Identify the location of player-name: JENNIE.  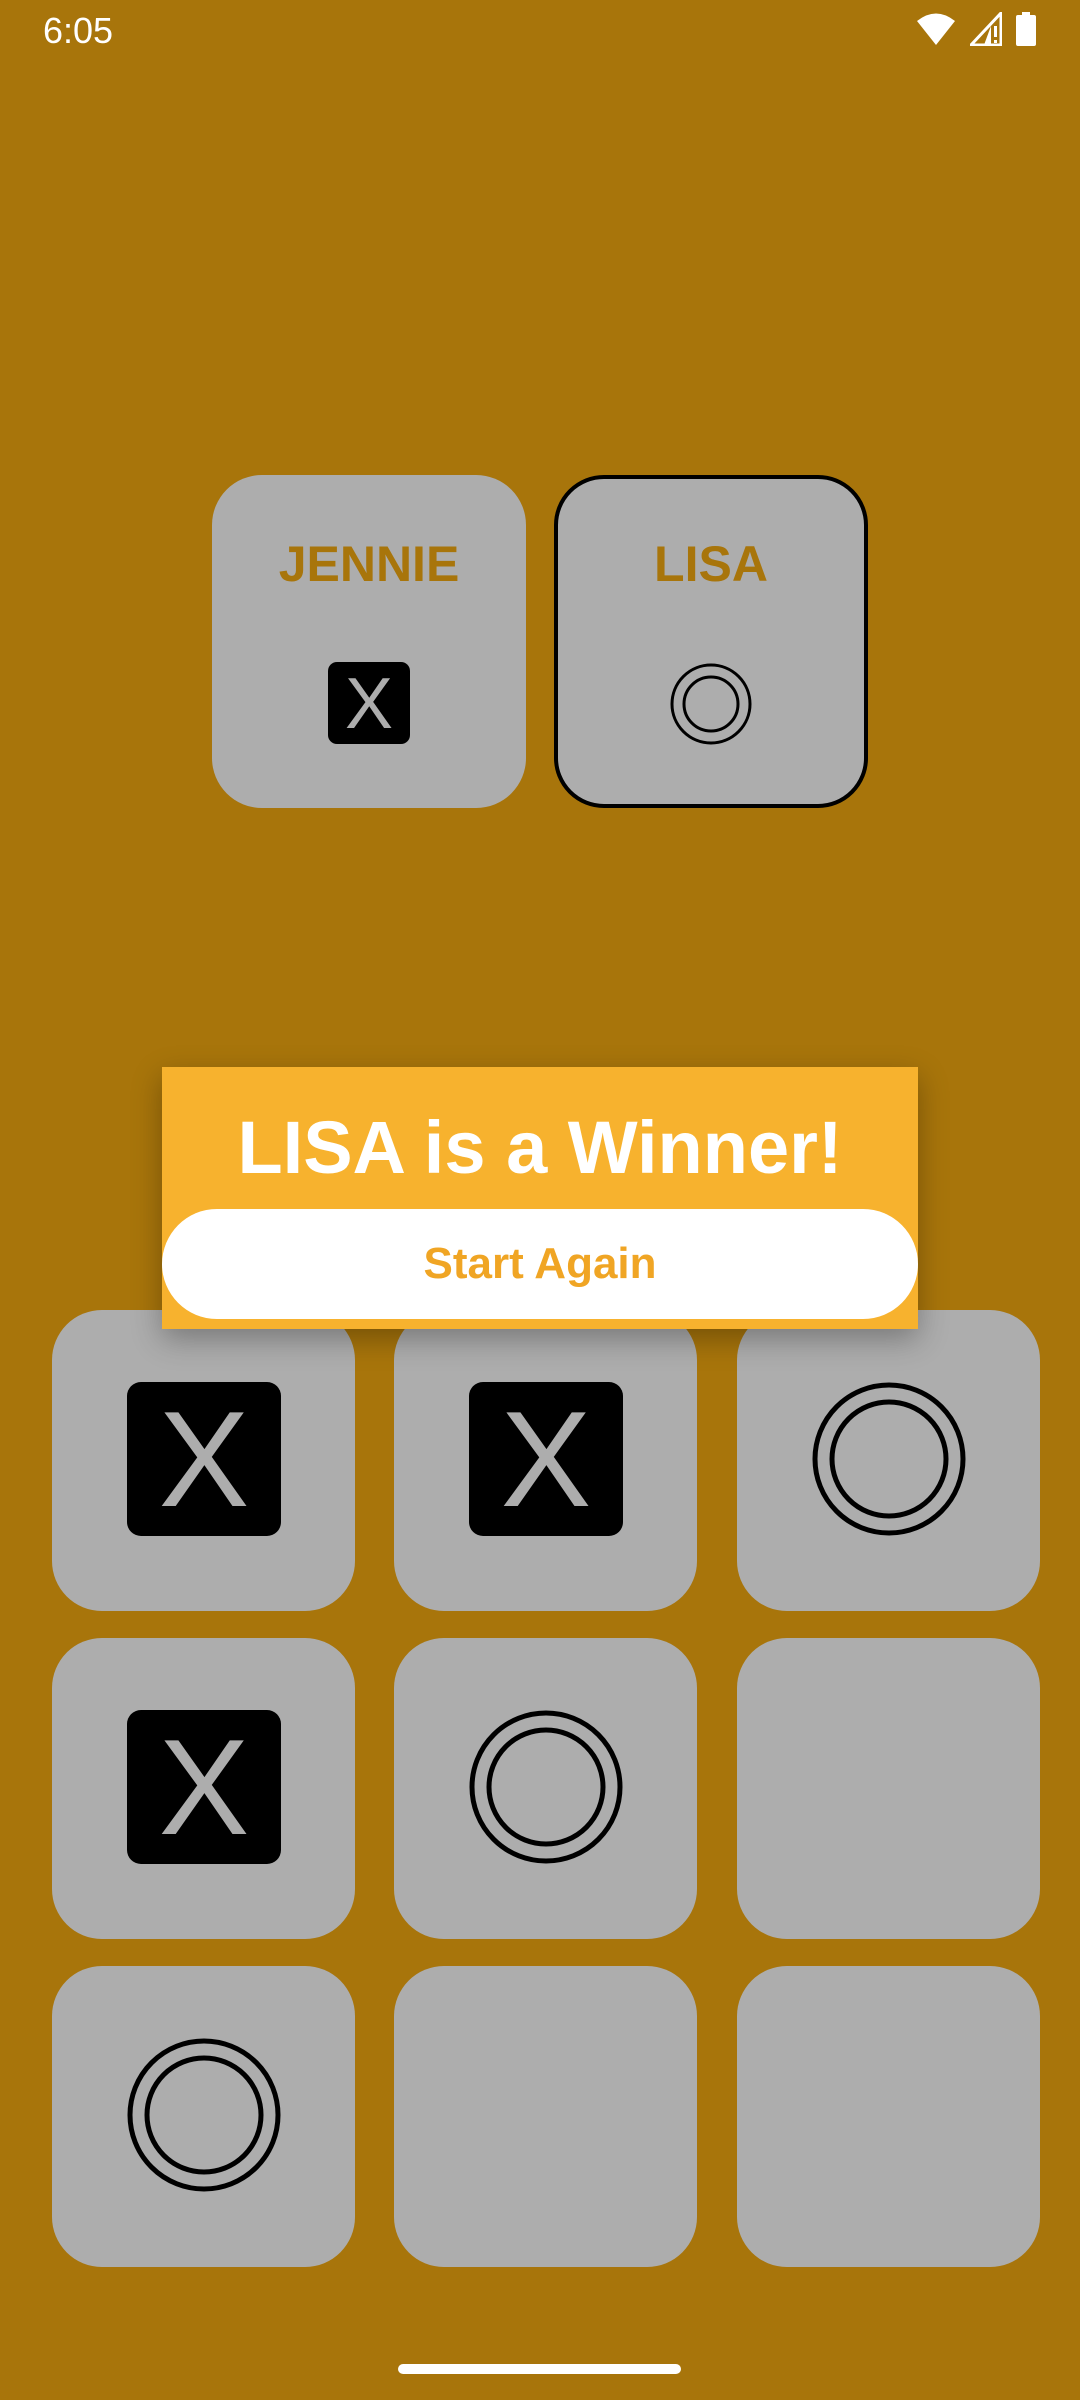
(369, 564).